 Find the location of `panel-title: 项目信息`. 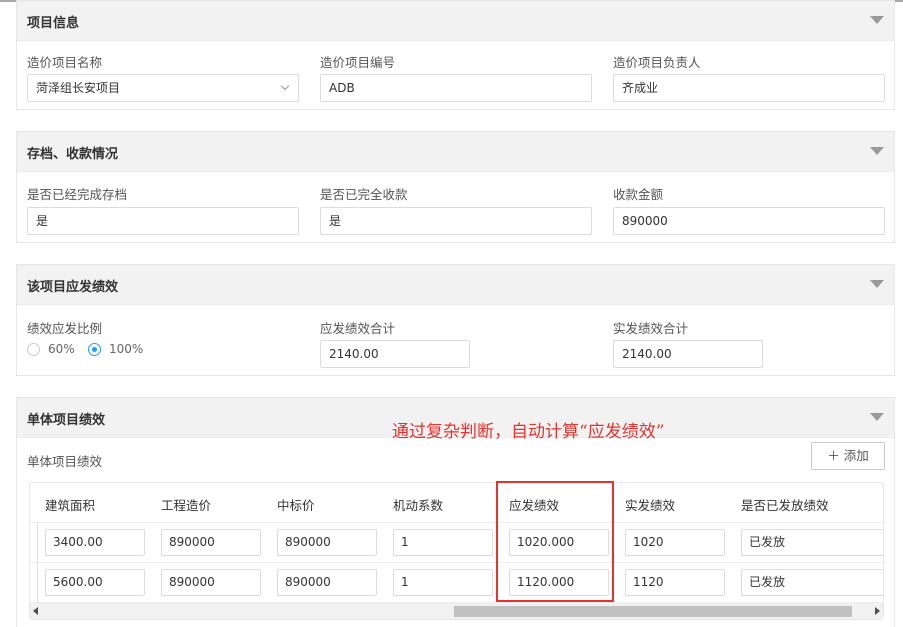

panel-title: 项目信息 is located at coordinates (53, 23).